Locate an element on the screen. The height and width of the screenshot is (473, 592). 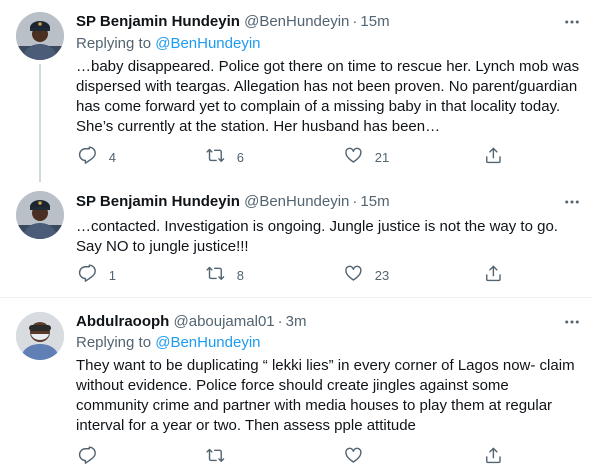
retweet-button is located at coordinates (215, 458).